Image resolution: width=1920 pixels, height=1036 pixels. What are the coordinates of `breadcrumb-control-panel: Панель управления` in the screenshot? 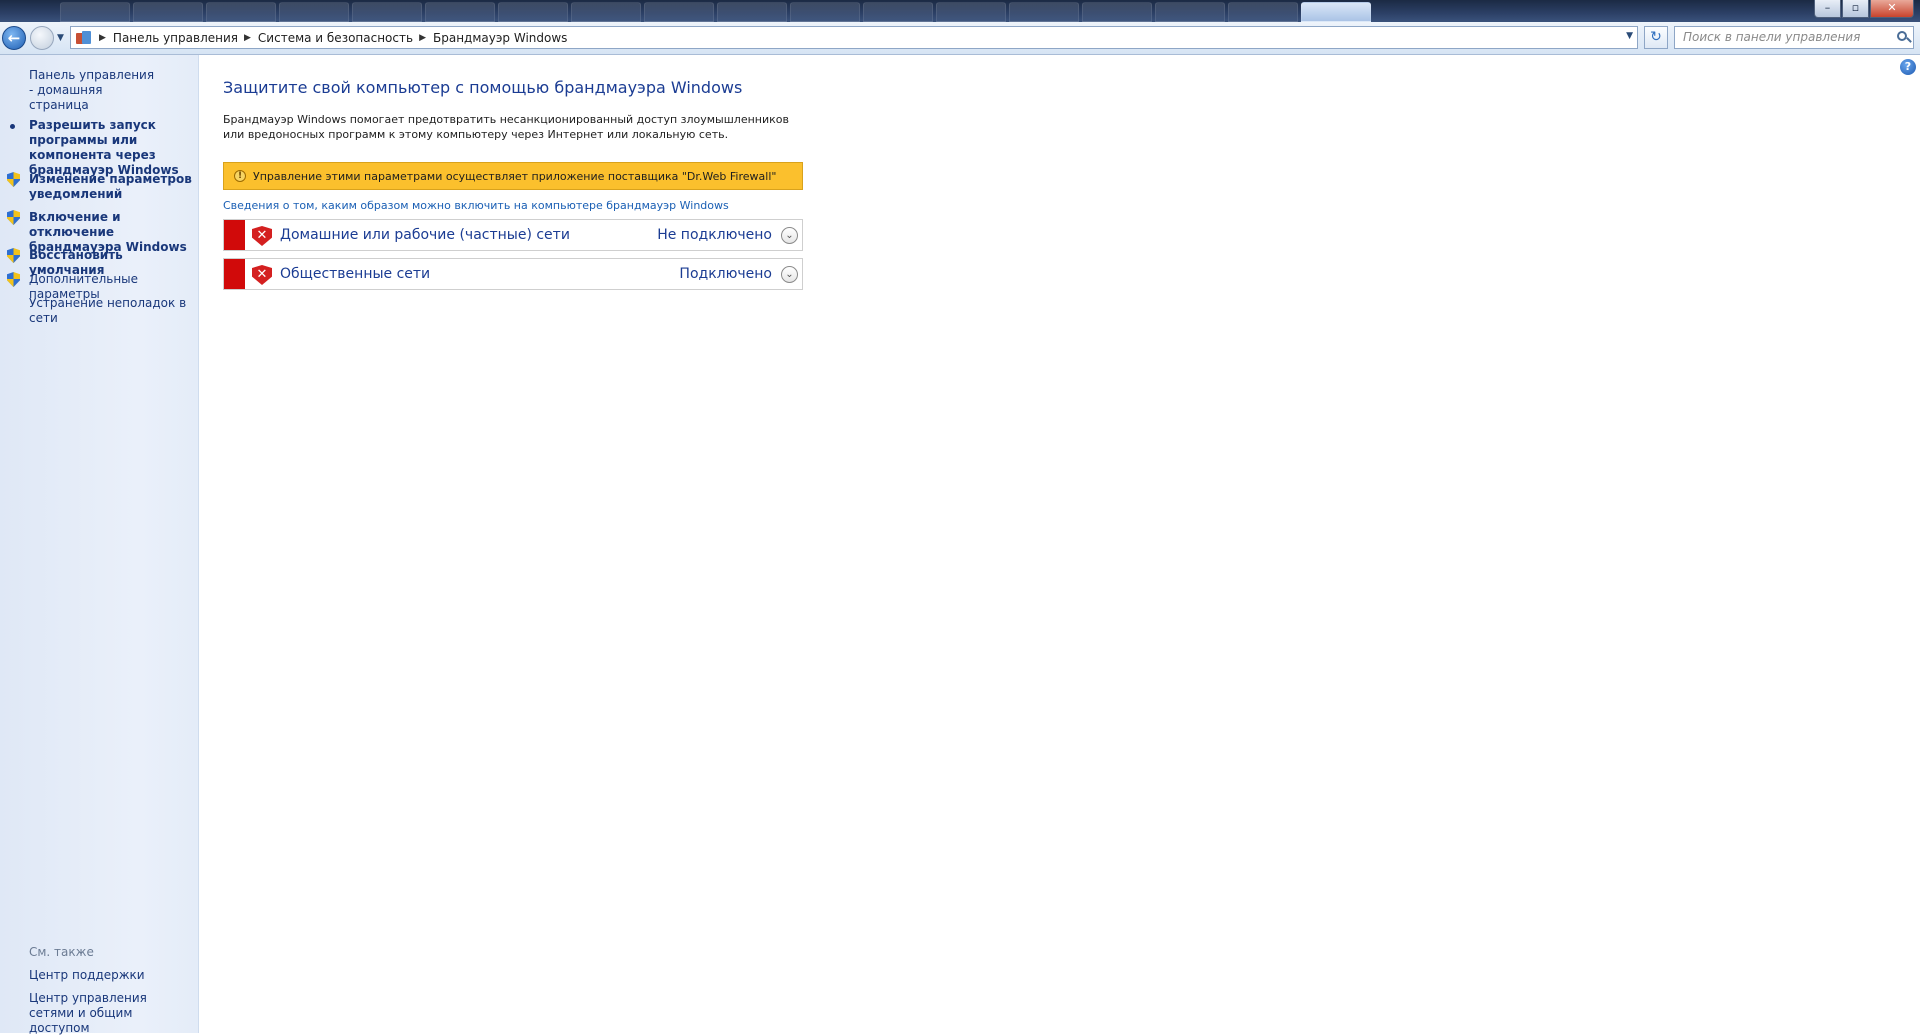 It's located at (175, 38).